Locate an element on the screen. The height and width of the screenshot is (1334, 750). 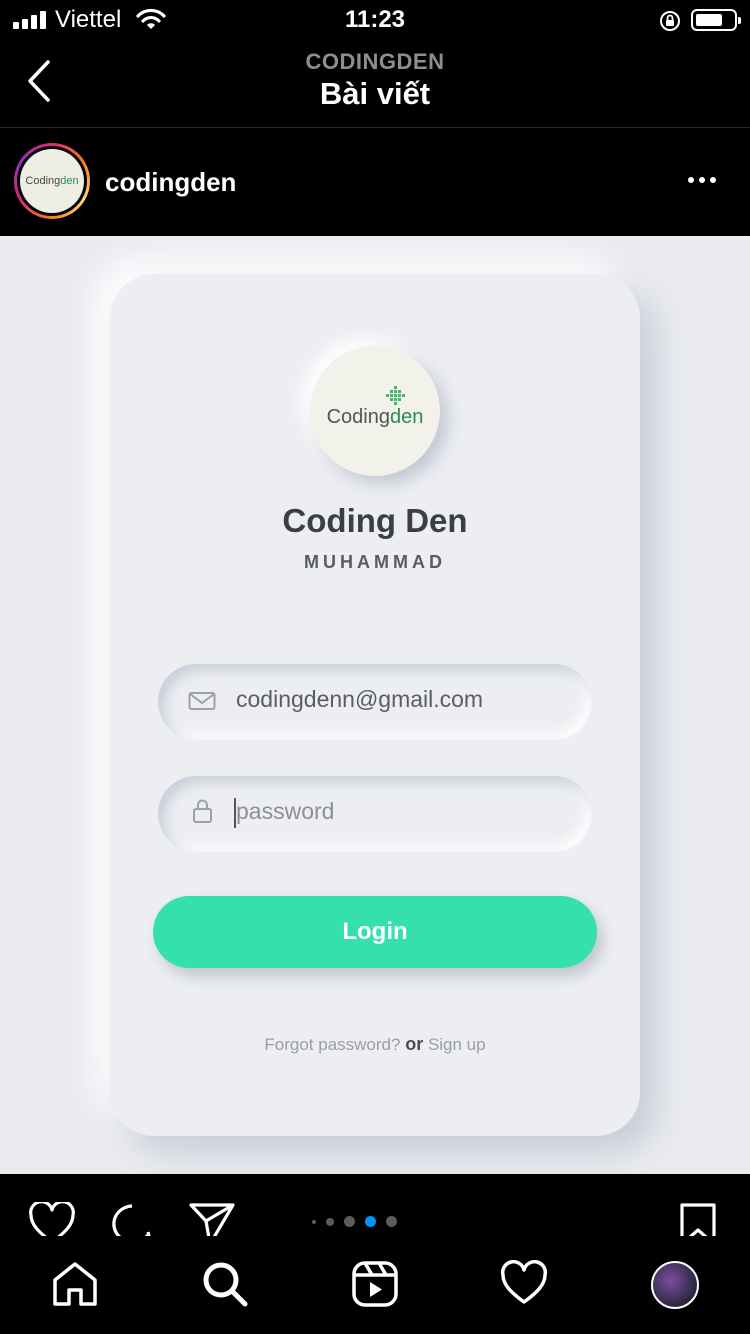
sign-up-link: Sign up is located at coordinates (457, 1044).